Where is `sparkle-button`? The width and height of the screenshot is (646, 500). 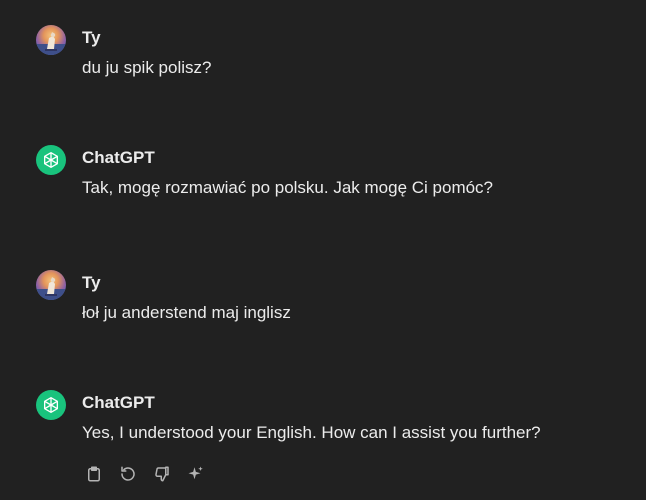 sparkle-button is located at coordinates (196, 474).